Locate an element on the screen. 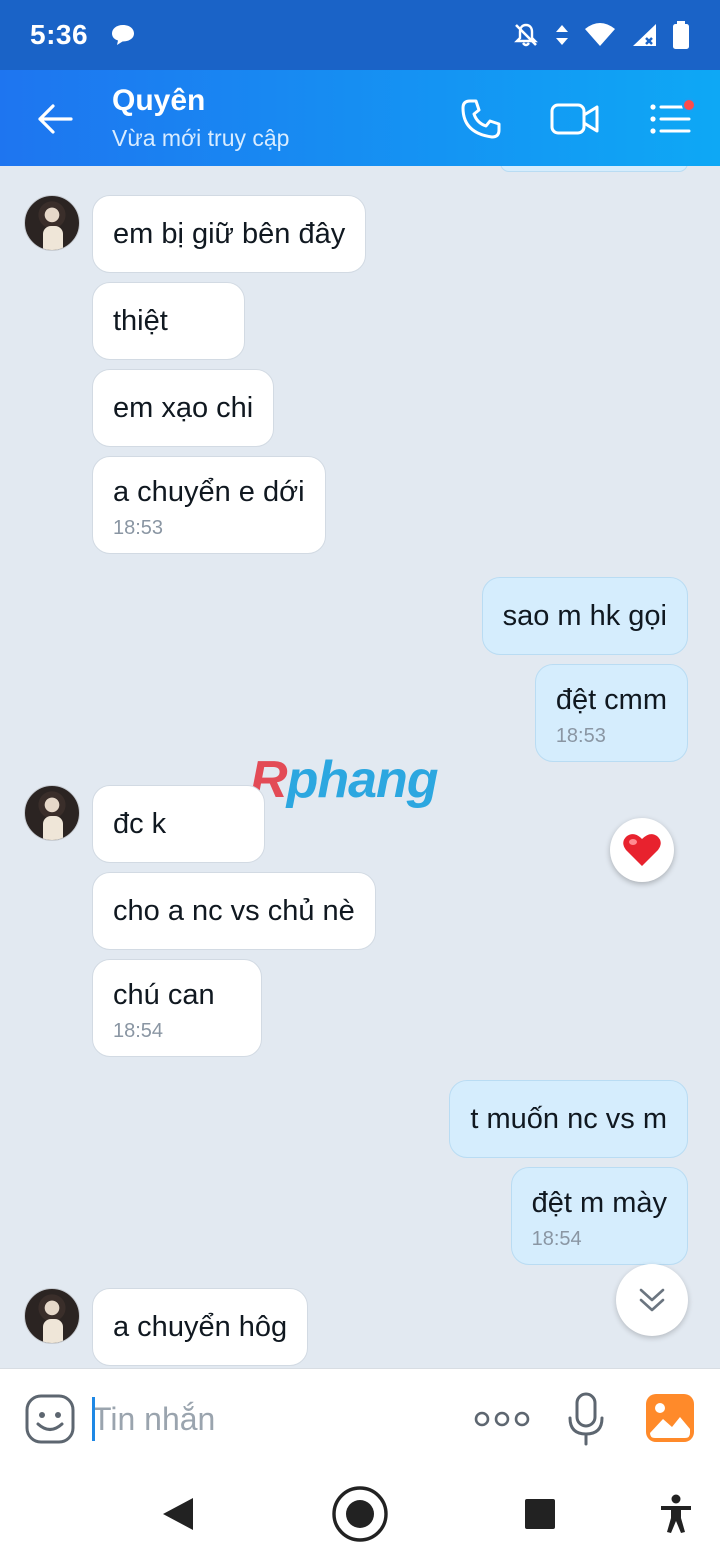  contact-status: Vừa mới truy cập is located at coordinates (201, 138).